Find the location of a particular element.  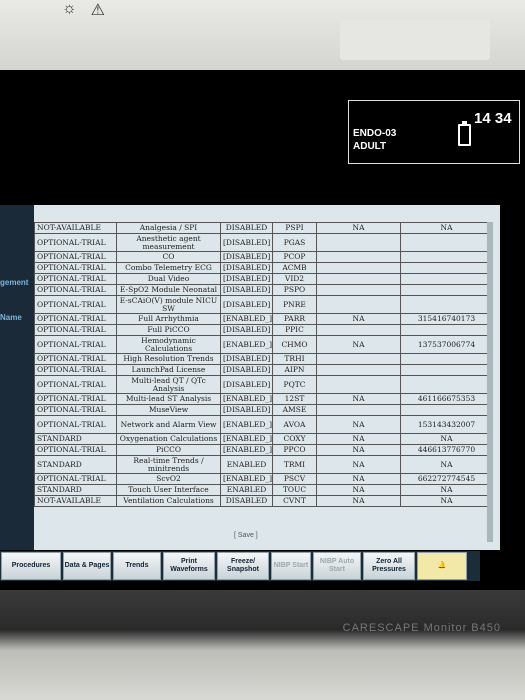

table-row: OPTIONAL-TRIAL CO [DISABLED] PCOP is located at coordinates (263, 257).